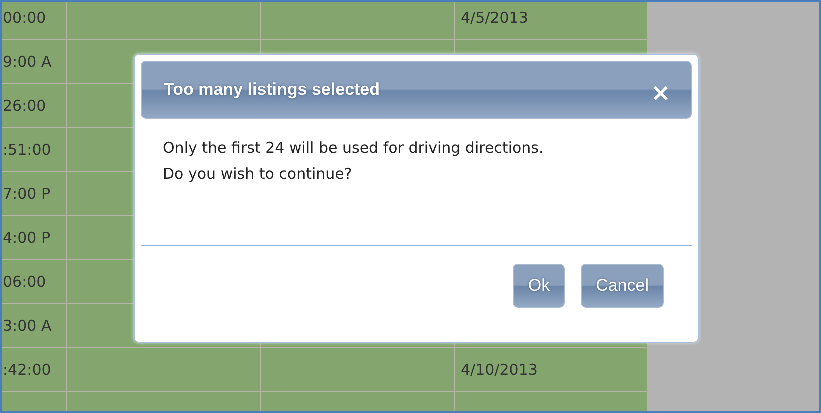  I want to click on dialog-message: Do you wish to continue?, so click(258, 174).